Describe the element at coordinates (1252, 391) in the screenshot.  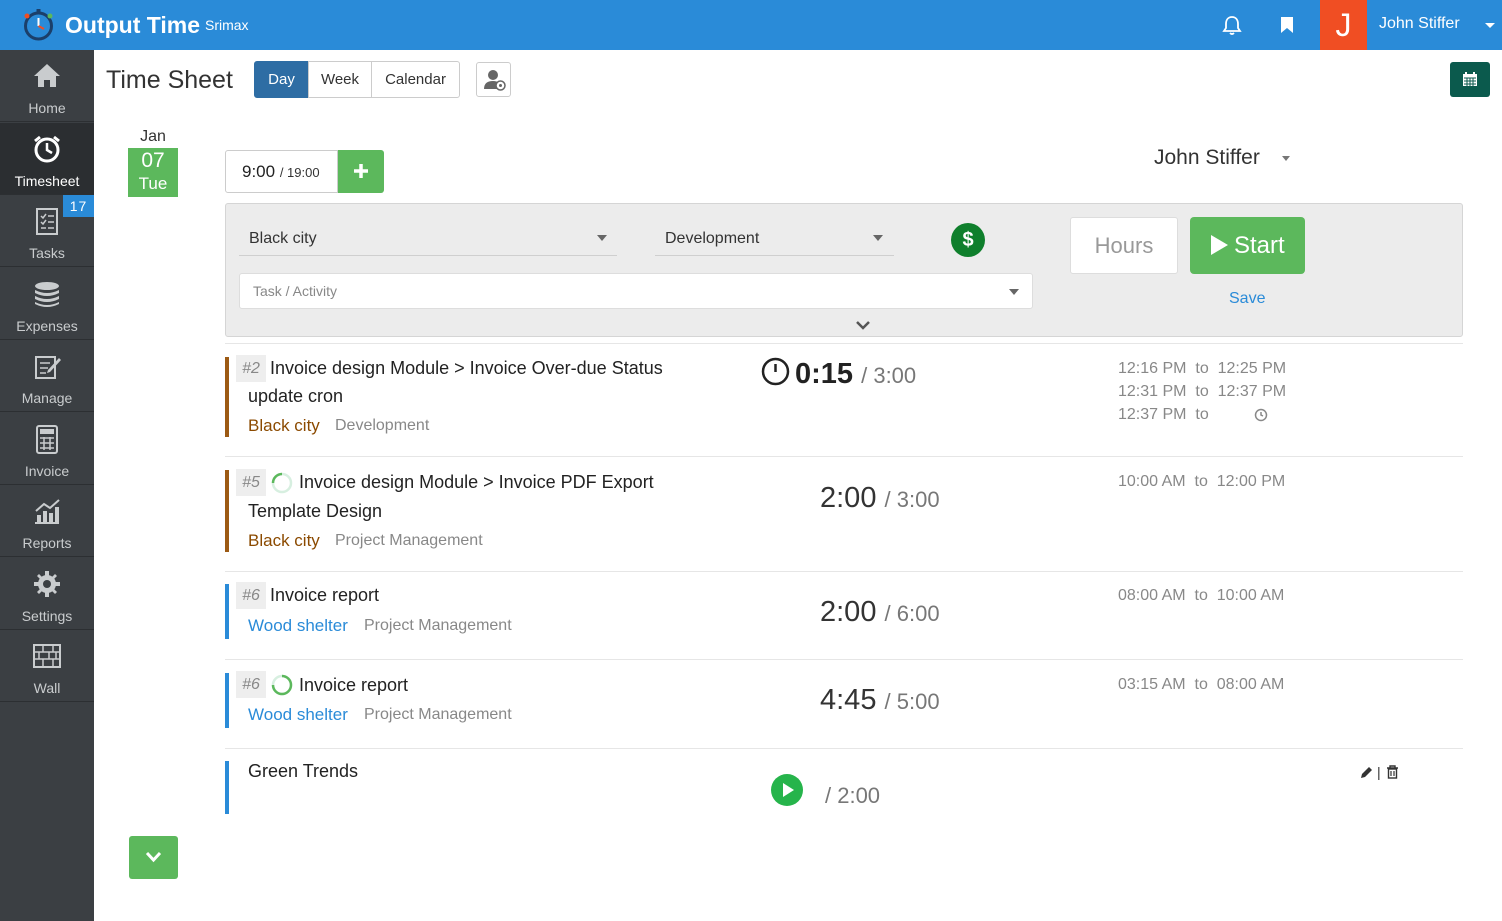
I see `range-to: 12:37 PM` at that location.